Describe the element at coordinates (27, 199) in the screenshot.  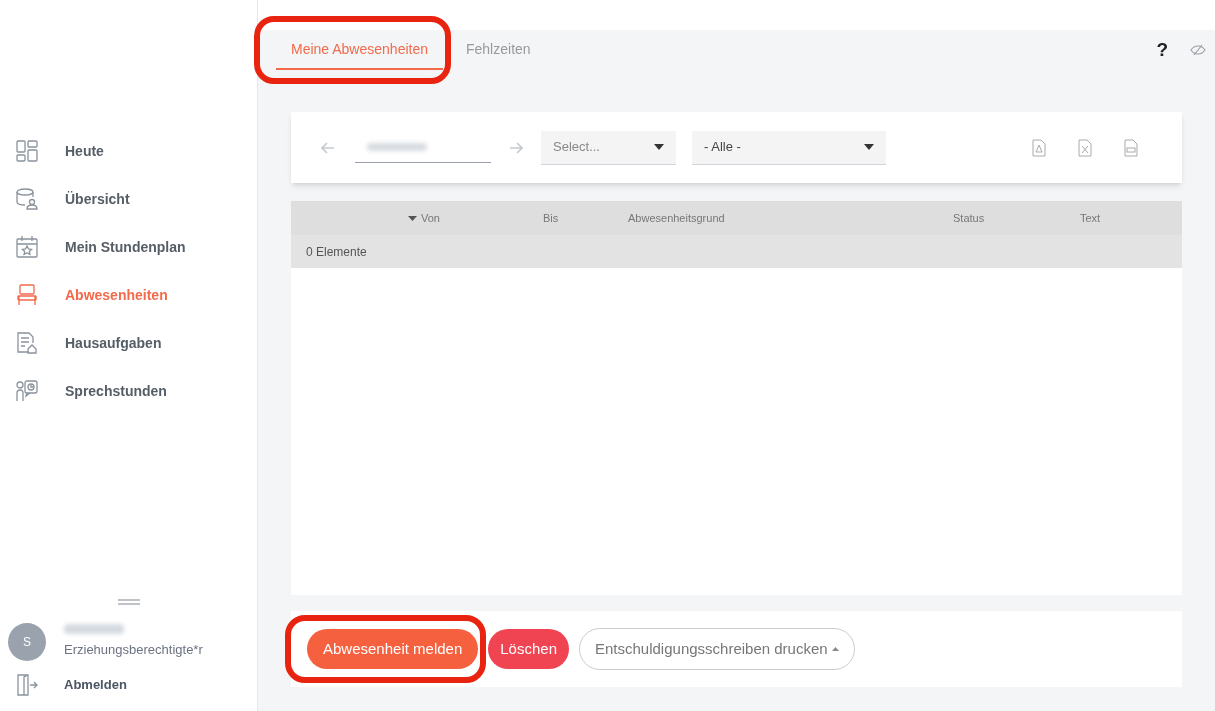
I see `overview-icon` at that location.